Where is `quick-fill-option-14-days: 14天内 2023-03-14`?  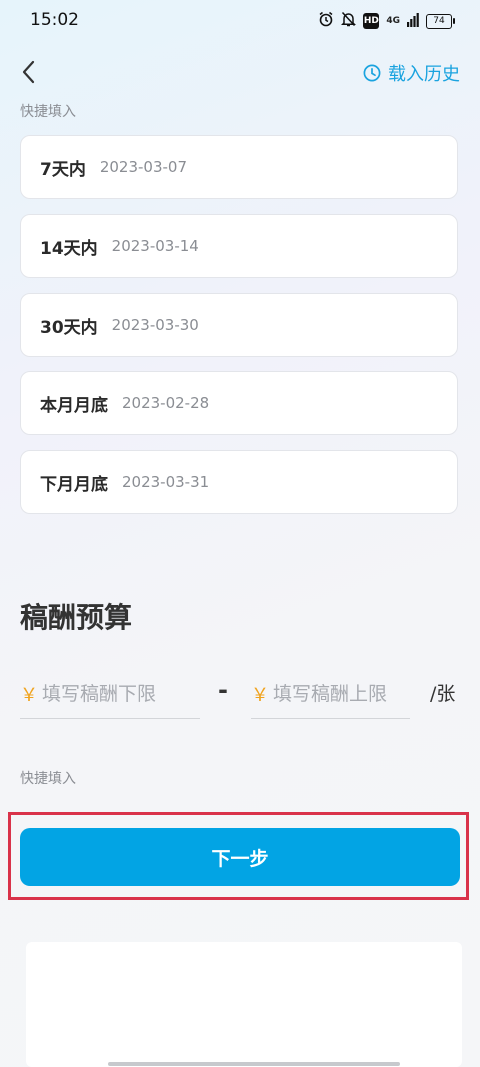
quick-fill-option-14-days: 14天内 2023-03-14 is located at coordinates (239, 246).